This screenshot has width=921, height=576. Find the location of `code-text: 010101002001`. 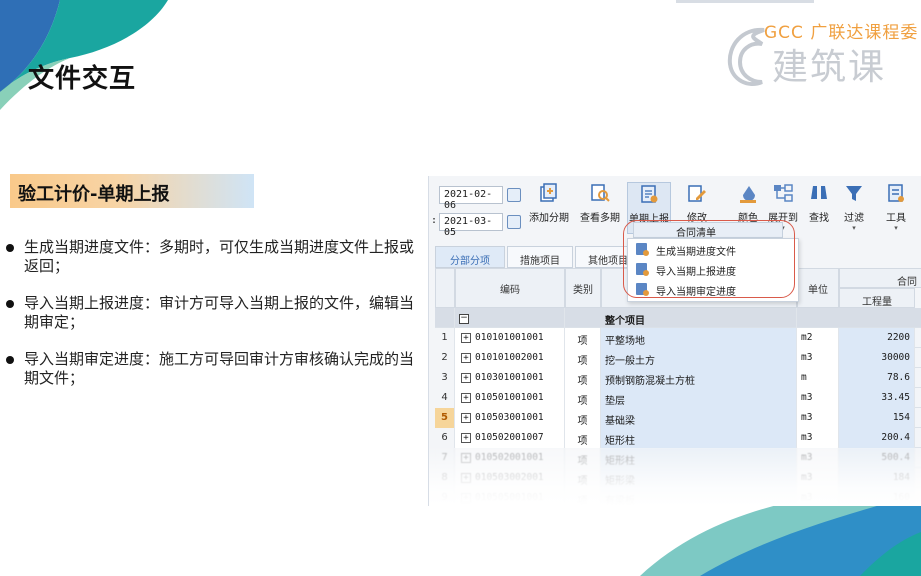

code-text: 010101002001 is located at coordinates (509, 357).